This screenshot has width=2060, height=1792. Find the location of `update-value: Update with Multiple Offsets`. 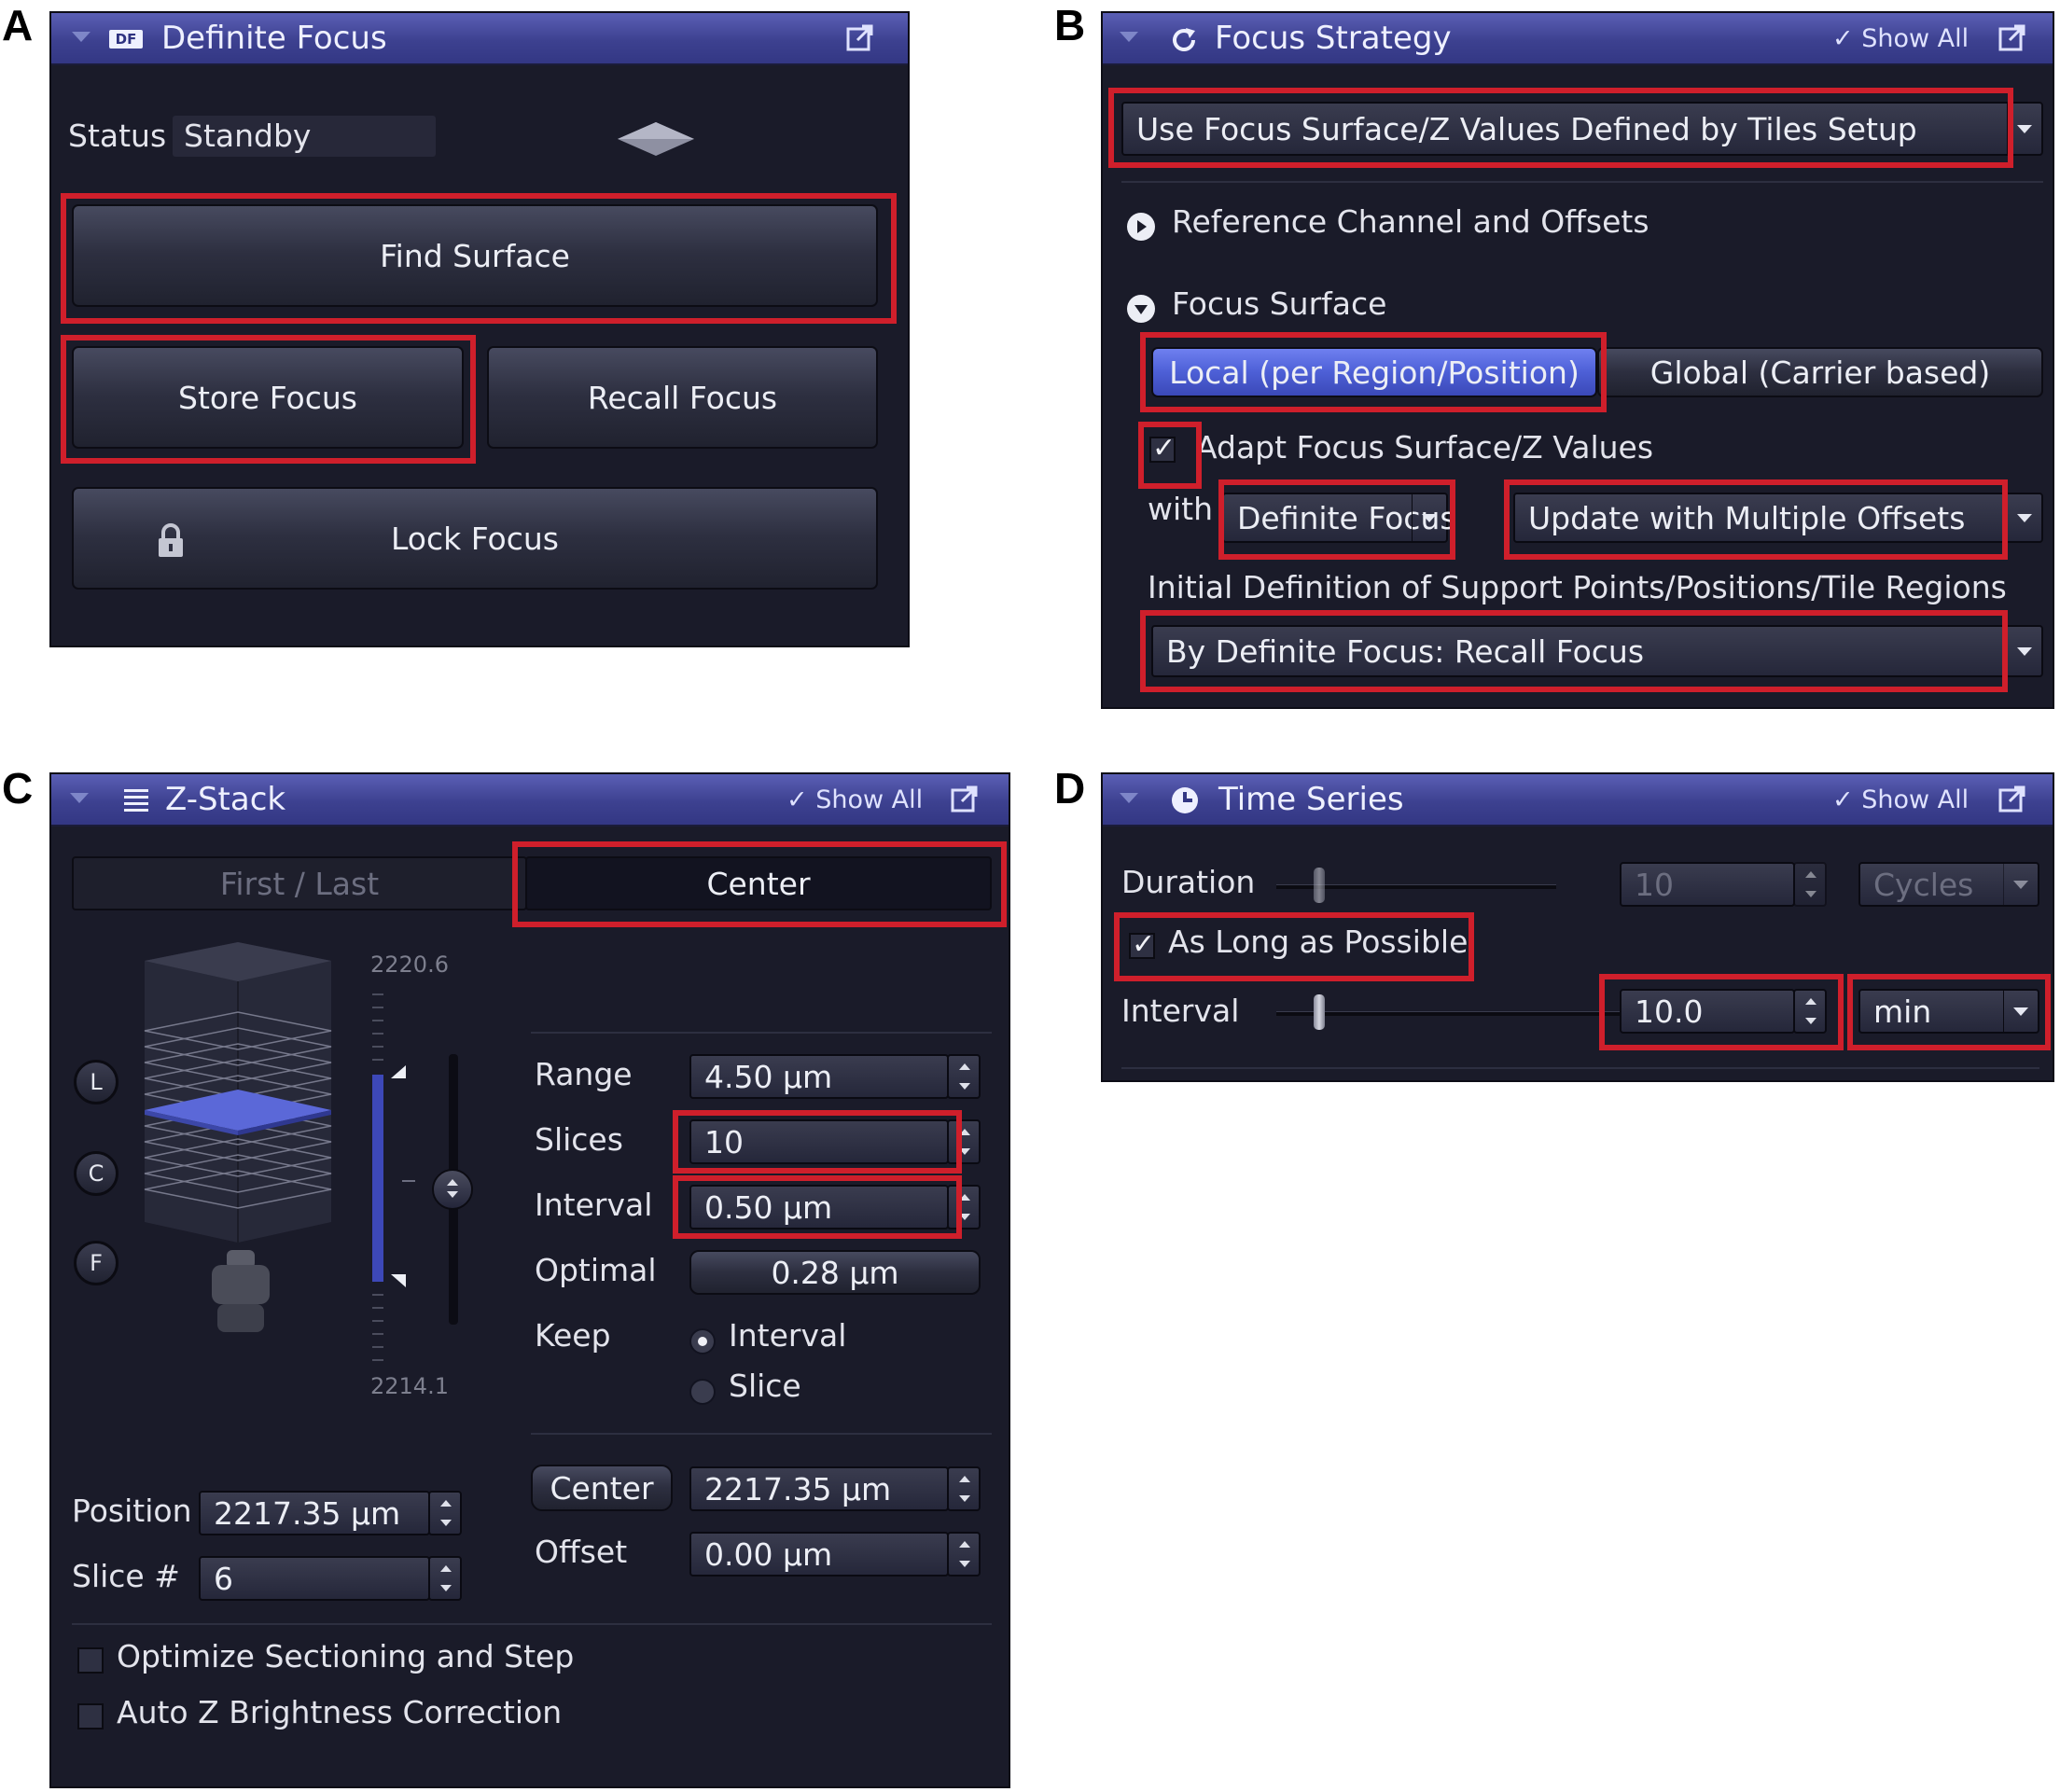

update-value: Update with Multiple Offsets is located at coordinates (1747, 517).